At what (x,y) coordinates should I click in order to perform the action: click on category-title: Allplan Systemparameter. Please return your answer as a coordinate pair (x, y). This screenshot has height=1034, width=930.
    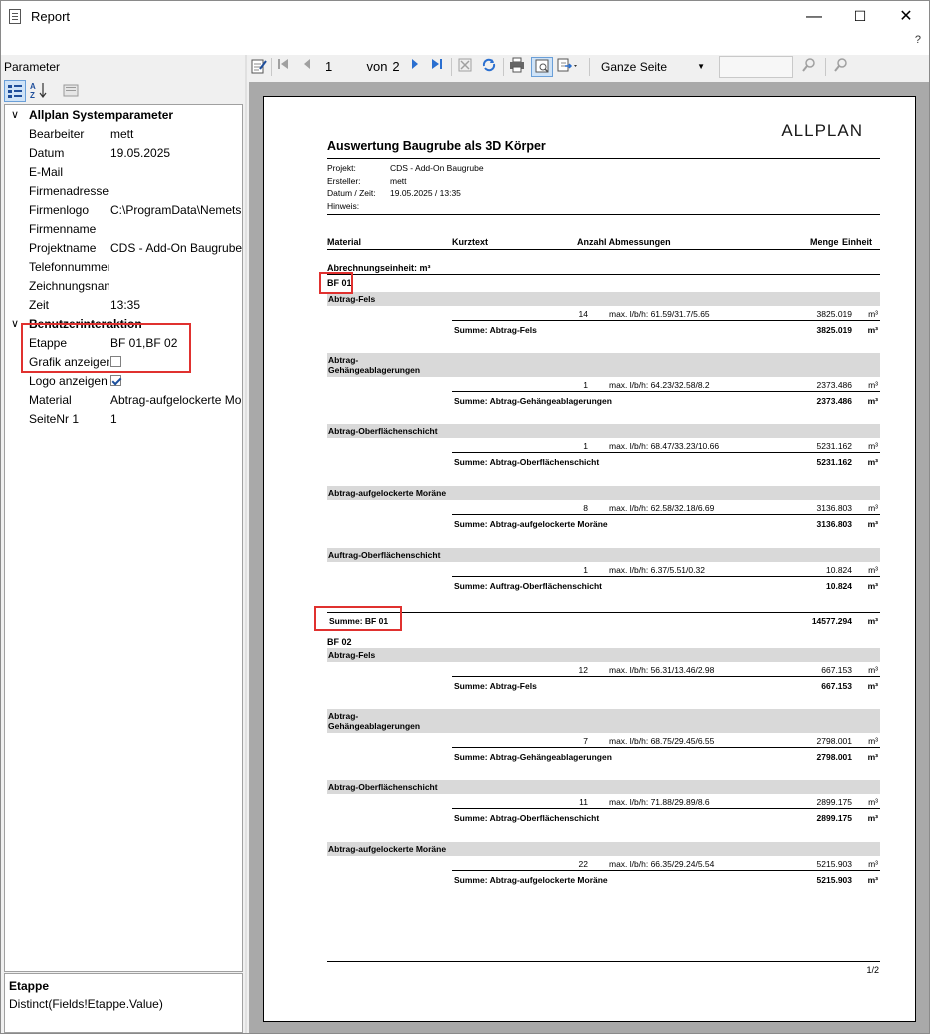
    Looking at the image, I should click on (101, 115).